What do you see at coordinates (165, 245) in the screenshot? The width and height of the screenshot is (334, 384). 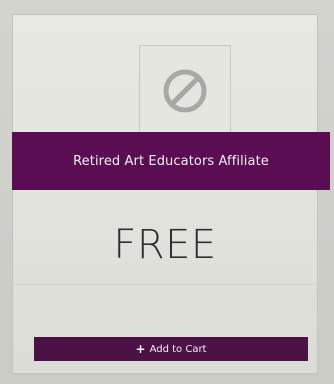 I see `product-price: FREE` at bounding box center [165, 245].